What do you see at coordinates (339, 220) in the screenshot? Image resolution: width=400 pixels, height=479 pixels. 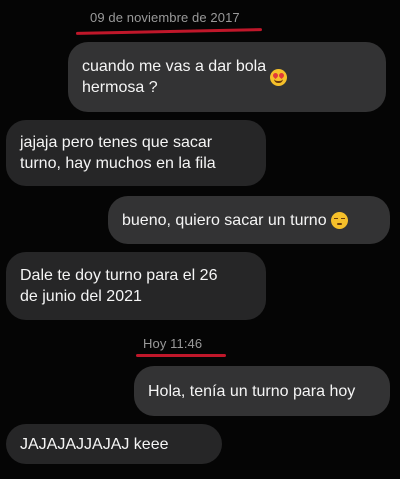 I see `pensive-emoji-icon` at bounding box center [339, 220].